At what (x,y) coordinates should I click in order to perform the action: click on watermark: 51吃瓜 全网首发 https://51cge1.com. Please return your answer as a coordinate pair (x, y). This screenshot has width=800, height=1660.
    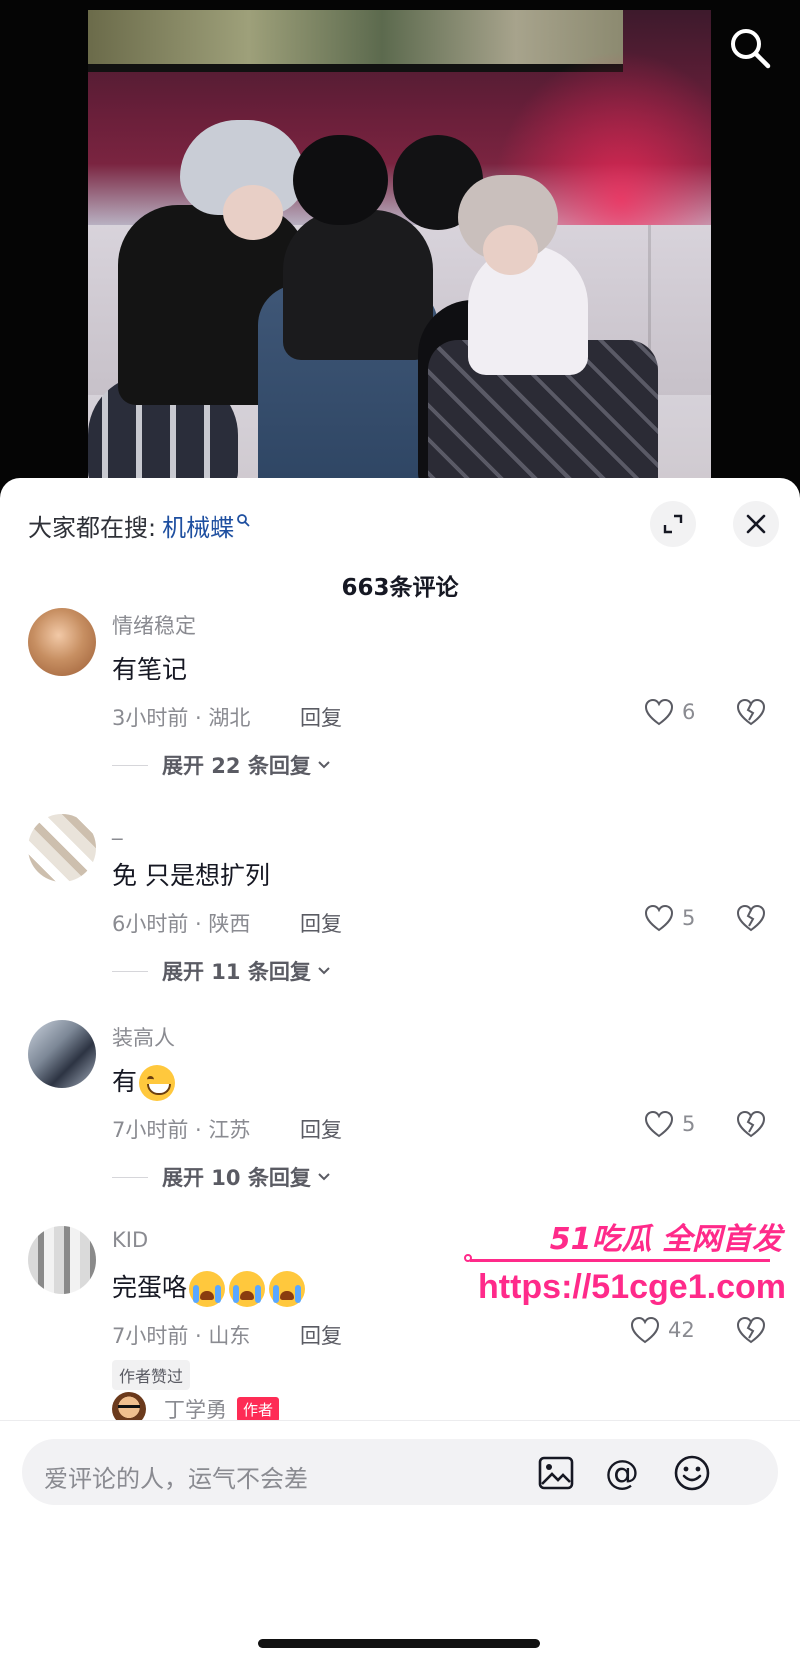
    Looking at the image, I should click on (627, 1269).